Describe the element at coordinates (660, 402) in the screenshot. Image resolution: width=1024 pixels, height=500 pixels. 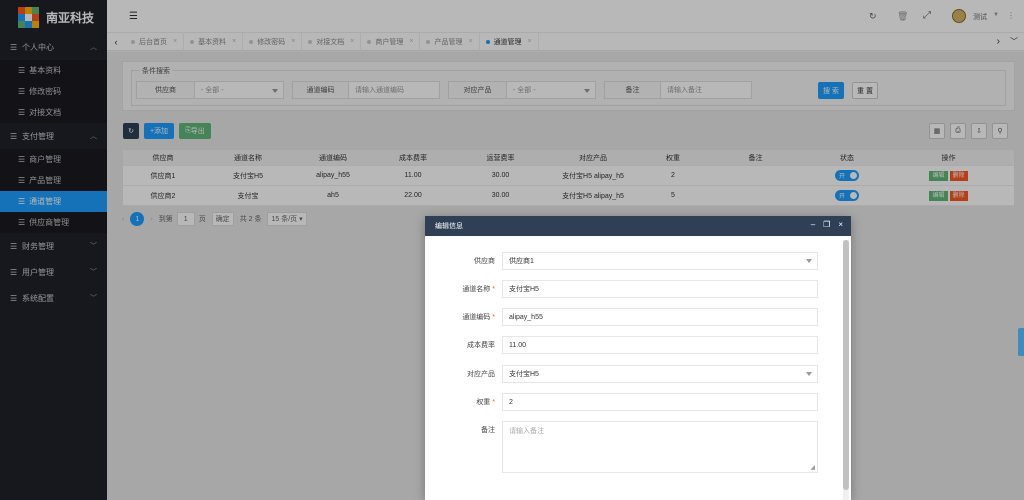
I see `weight-input: 2` at that location.